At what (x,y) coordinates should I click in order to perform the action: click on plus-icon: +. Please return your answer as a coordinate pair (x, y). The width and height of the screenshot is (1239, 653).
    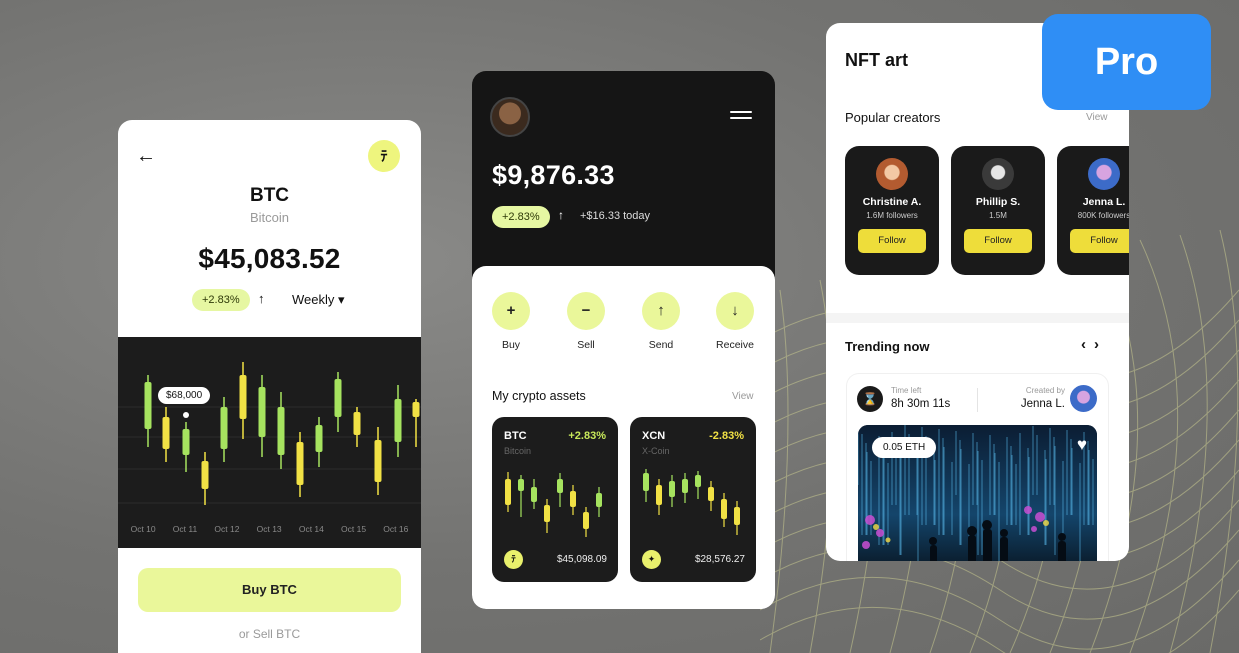
    Looking at the image, I should click on (511, 311).